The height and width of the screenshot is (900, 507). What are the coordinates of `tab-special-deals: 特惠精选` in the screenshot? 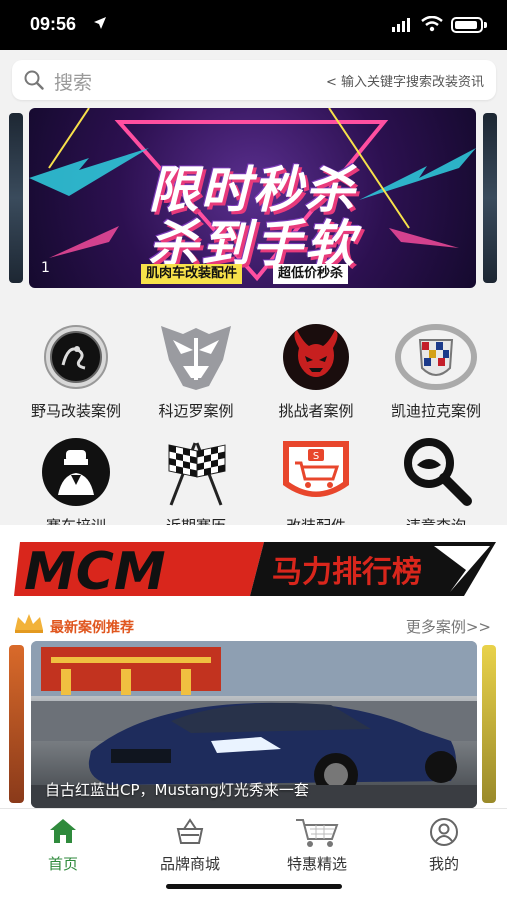 It's located at (317, 845).